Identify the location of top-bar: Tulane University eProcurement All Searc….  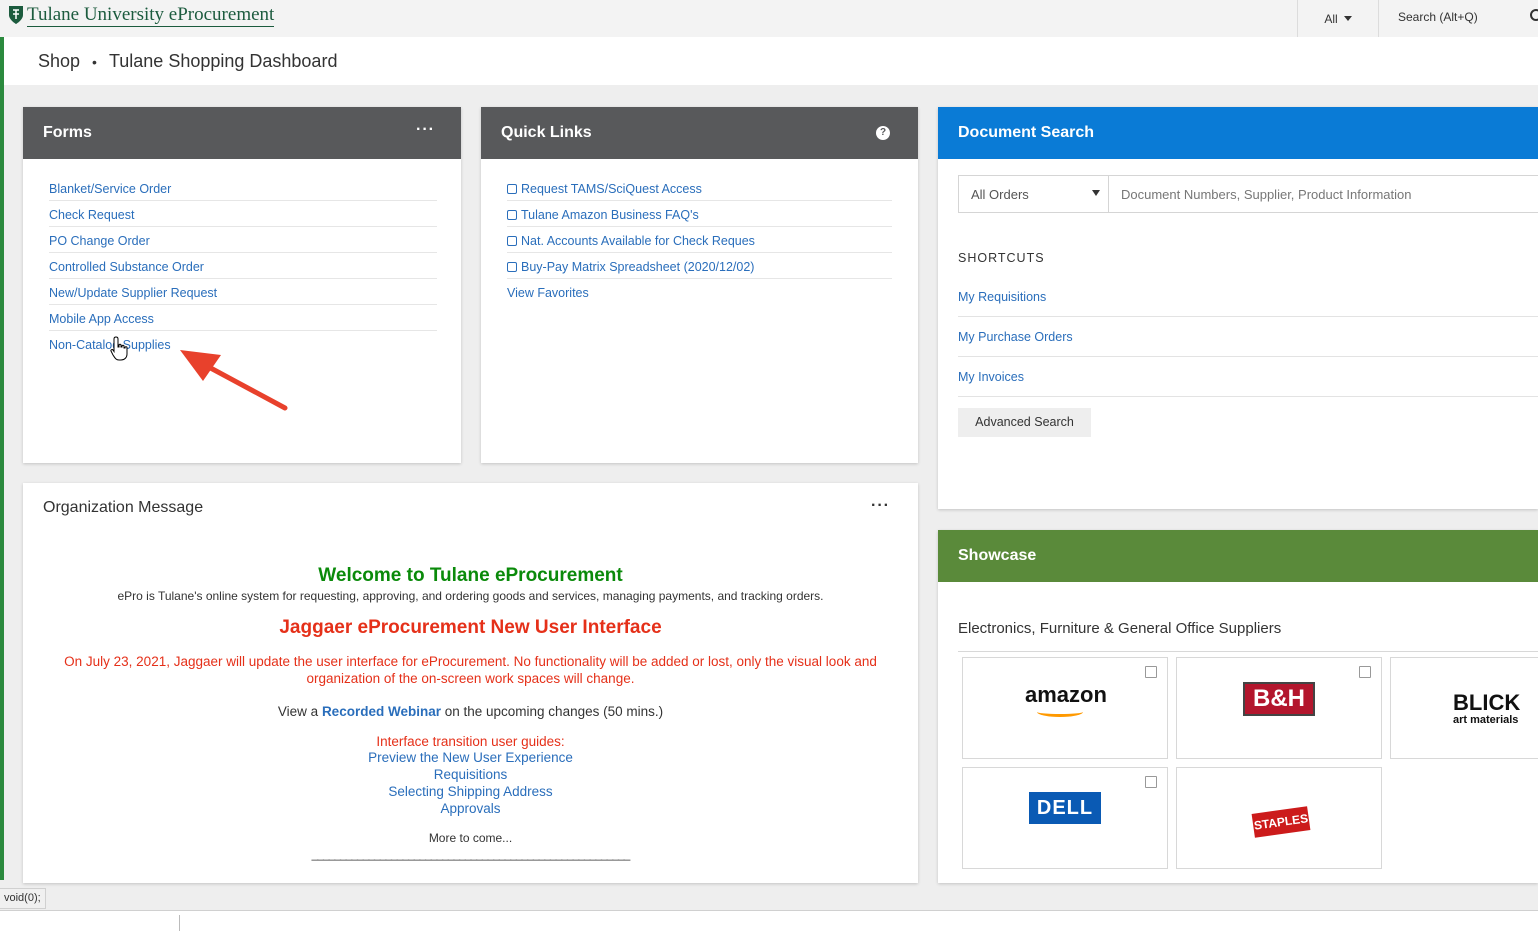
(769, 18).